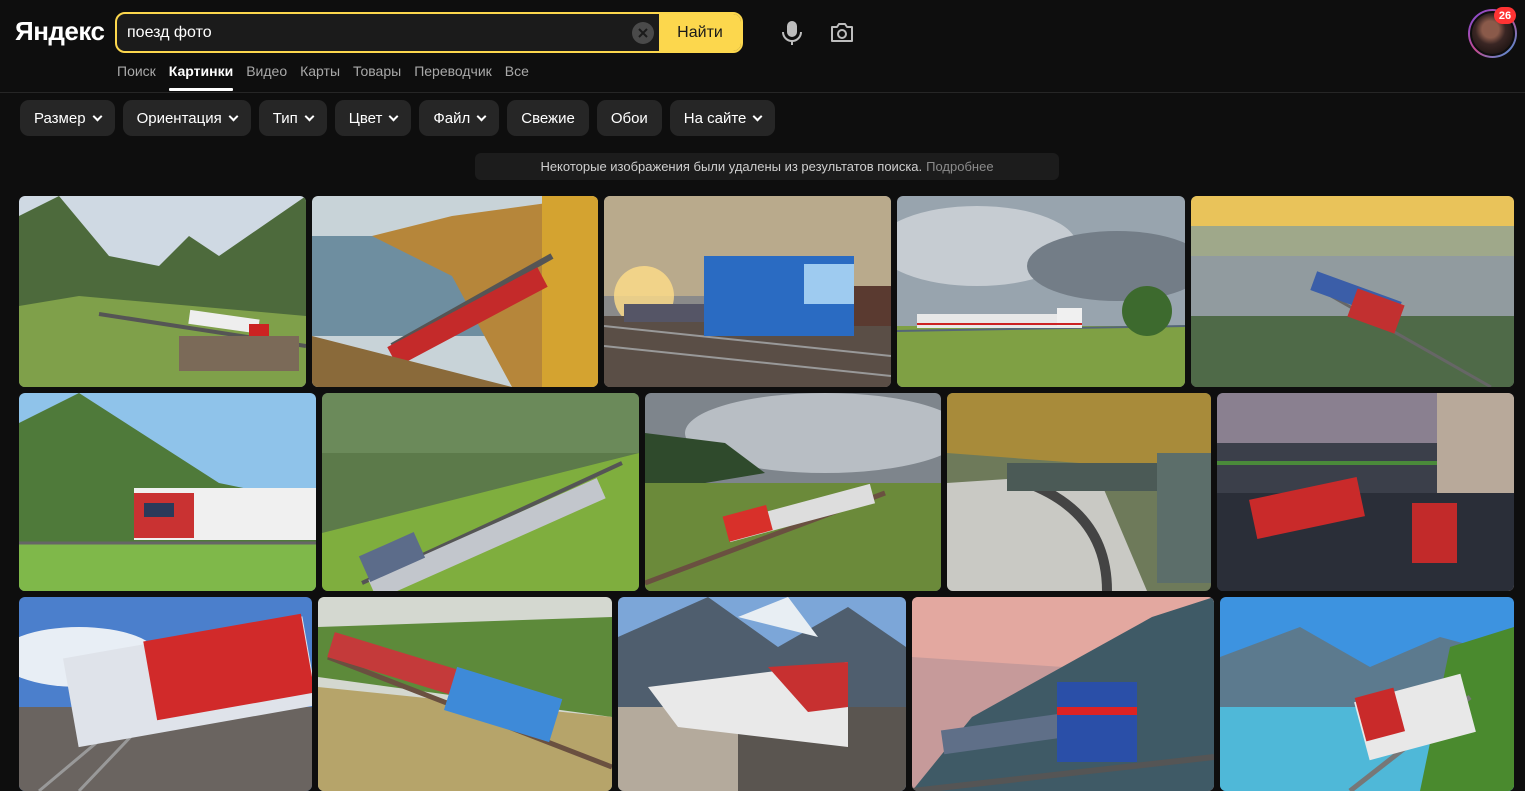  What do you see at coordinates (700, 32) in the screenshot?
I see `find-button: Найти` at bounding box center [700, 32].